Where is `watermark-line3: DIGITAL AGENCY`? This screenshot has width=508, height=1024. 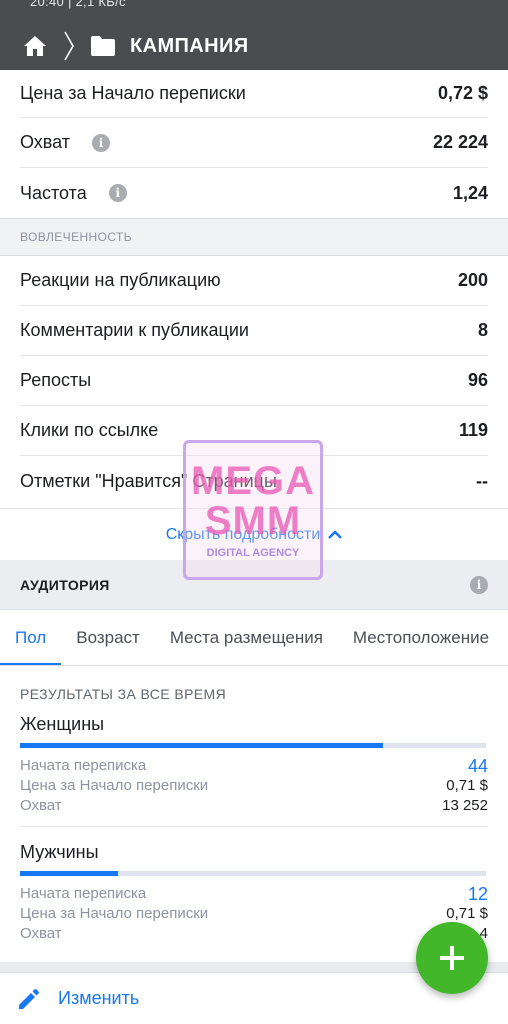 watermark-line3: DIGITAL AGENCY is located at coordinates (253, 553).